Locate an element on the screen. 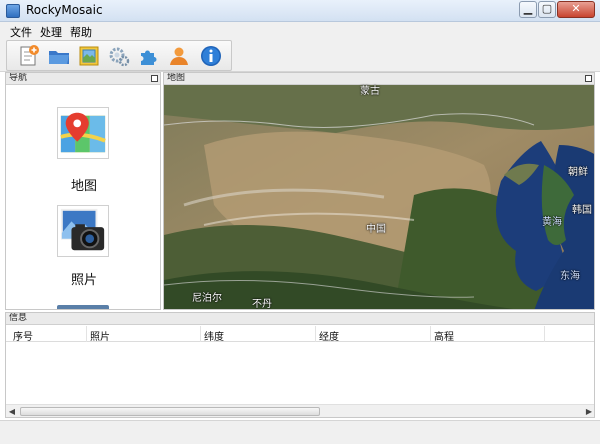 The width and height of the screenshot is (600, 444). navigation-panel: 导航 地图 照片 is located at coordinates (83, 191).